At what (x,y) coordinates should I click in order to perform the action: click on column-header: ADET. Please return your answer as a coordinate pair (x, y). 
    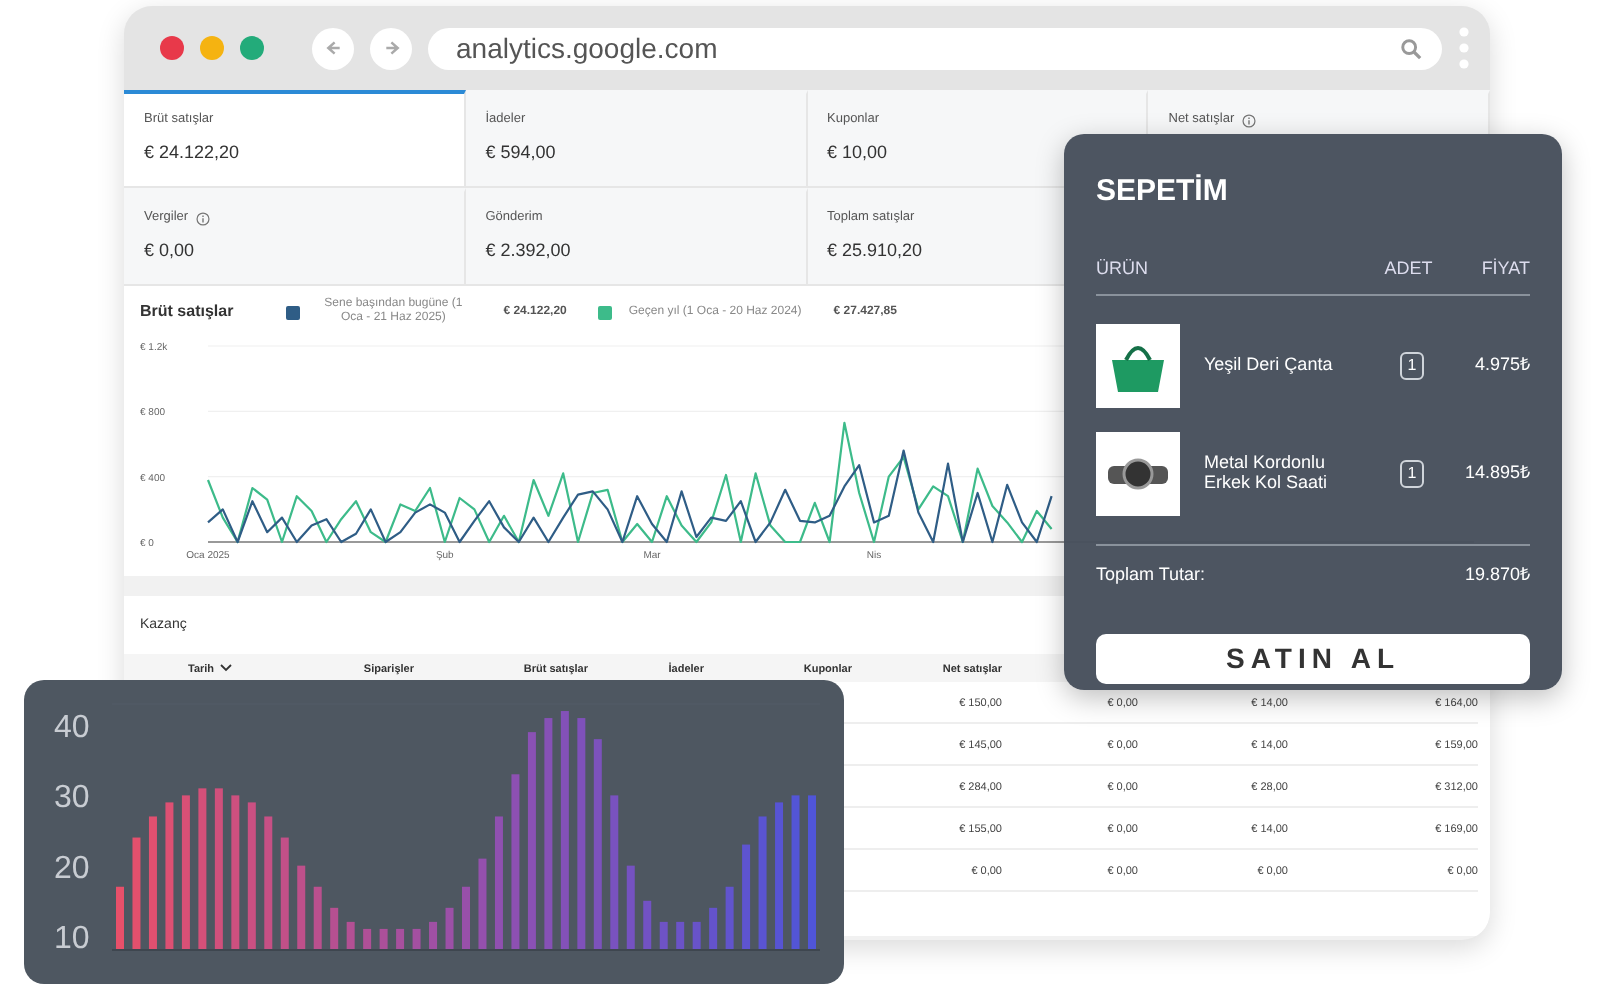
    Looking at the image, I should click on (1408, 268).